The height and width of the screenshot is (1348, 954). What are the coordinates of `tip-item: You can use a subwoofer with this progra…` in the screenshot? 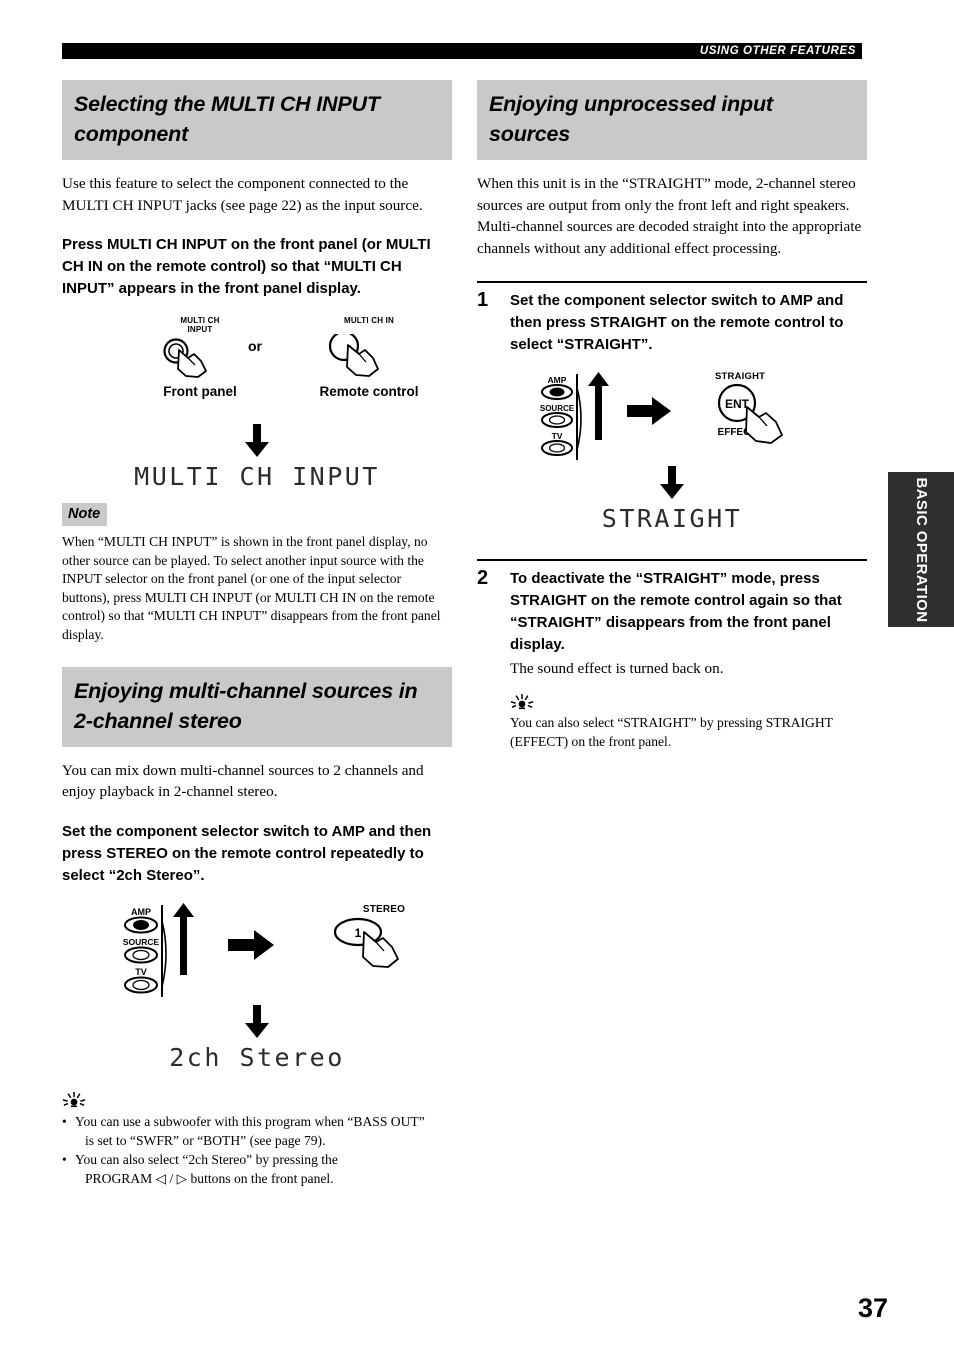 It's located at (257, 1131).